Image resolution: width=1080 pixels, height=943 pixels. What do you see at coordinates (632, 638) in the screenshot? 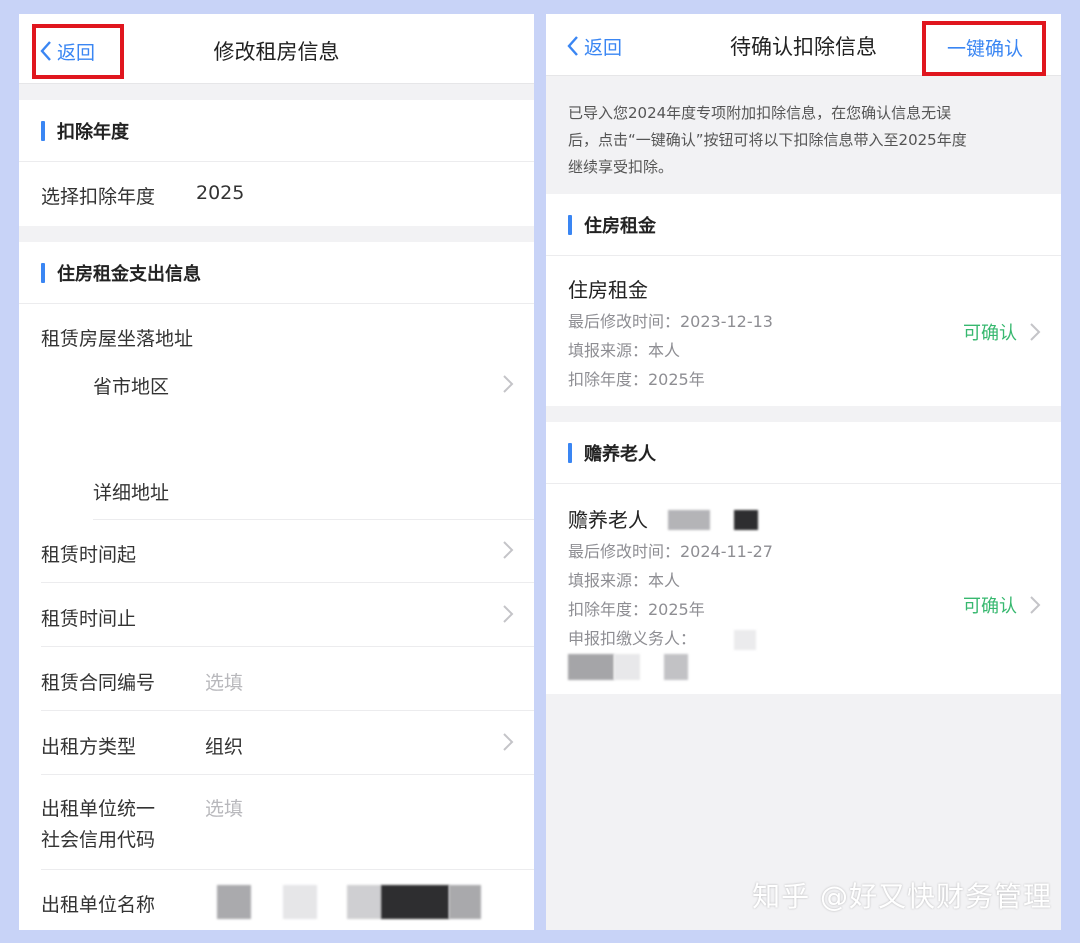
I see `withholding-agent: 申报扣缴义务人：` at bounding box center [632, 638].